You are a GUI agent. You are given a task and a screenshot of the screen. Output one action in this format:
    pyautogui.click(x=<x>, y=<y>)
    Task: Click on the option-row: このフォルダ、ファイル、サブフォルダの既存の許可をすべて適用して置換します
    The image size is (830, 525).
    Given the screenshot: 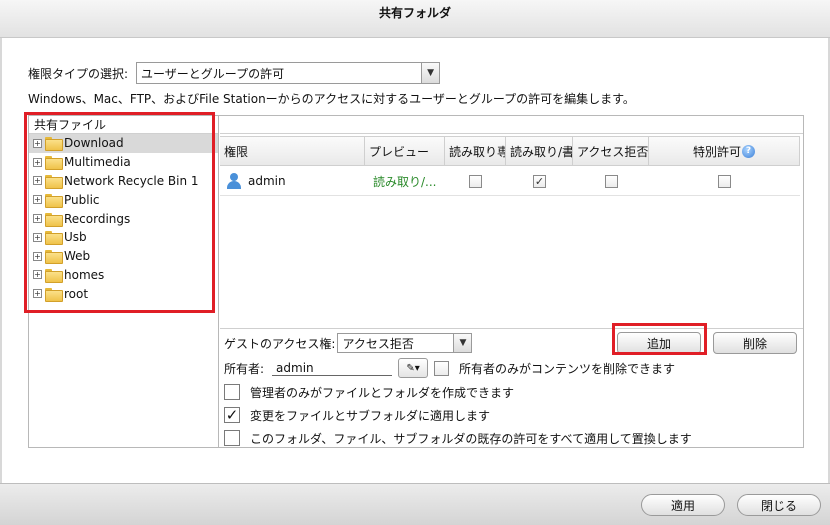 What is the action you would take?
    pyautogui.click(x=458, y=438)
    